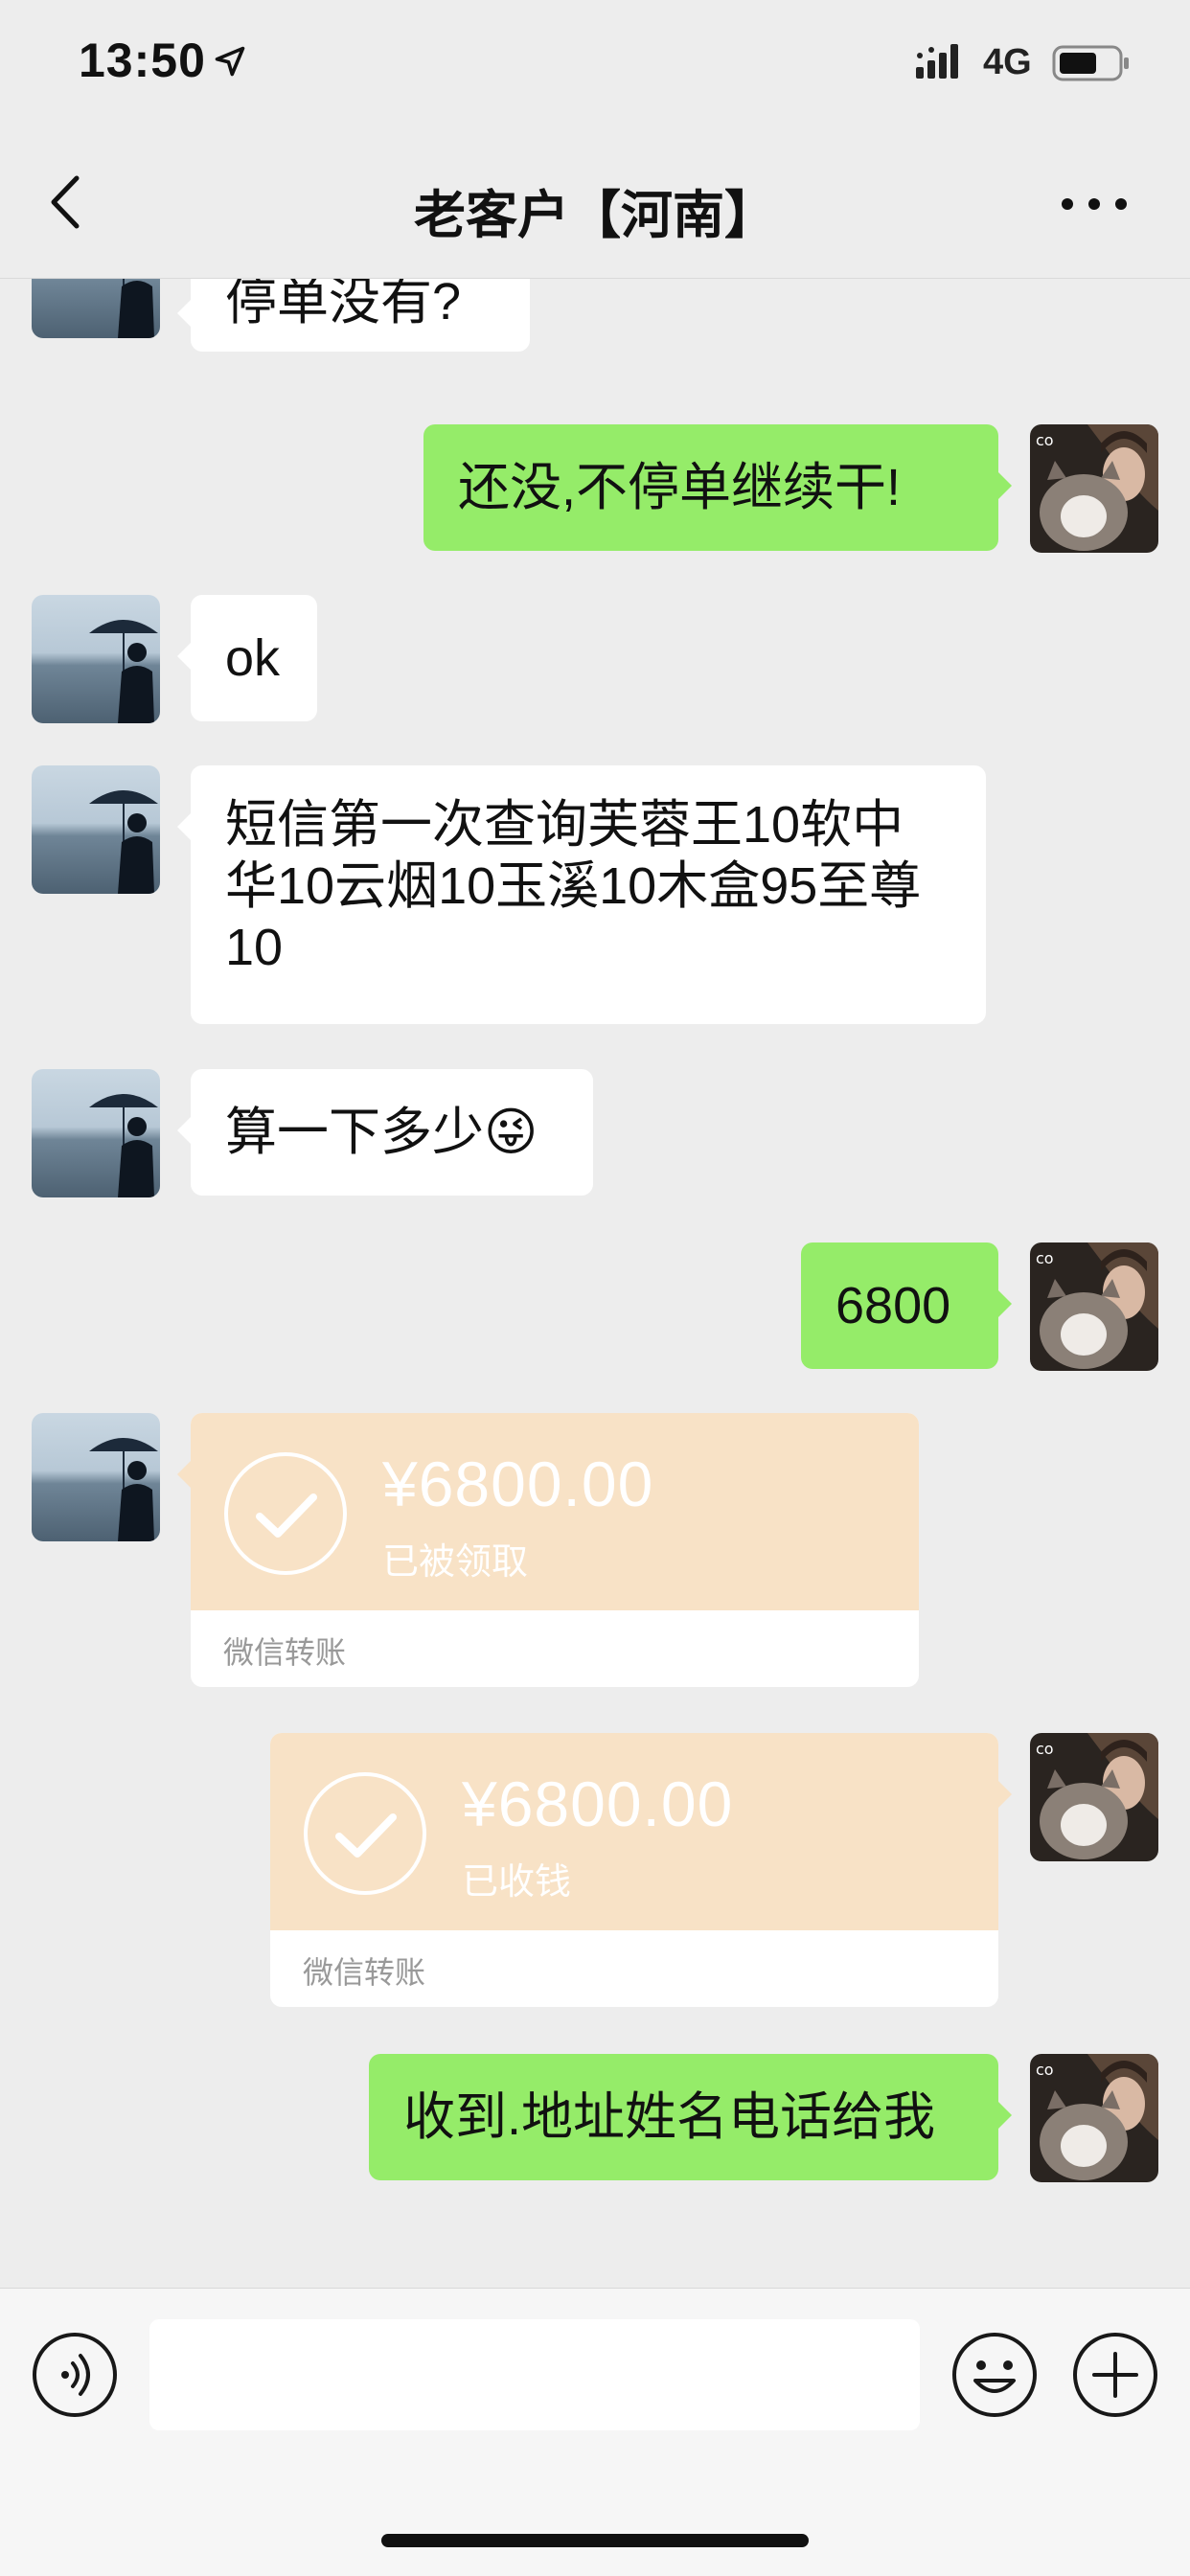 This screenshot has width=1190, height=2576. I want to click on signal-icon, so click(937, 62).